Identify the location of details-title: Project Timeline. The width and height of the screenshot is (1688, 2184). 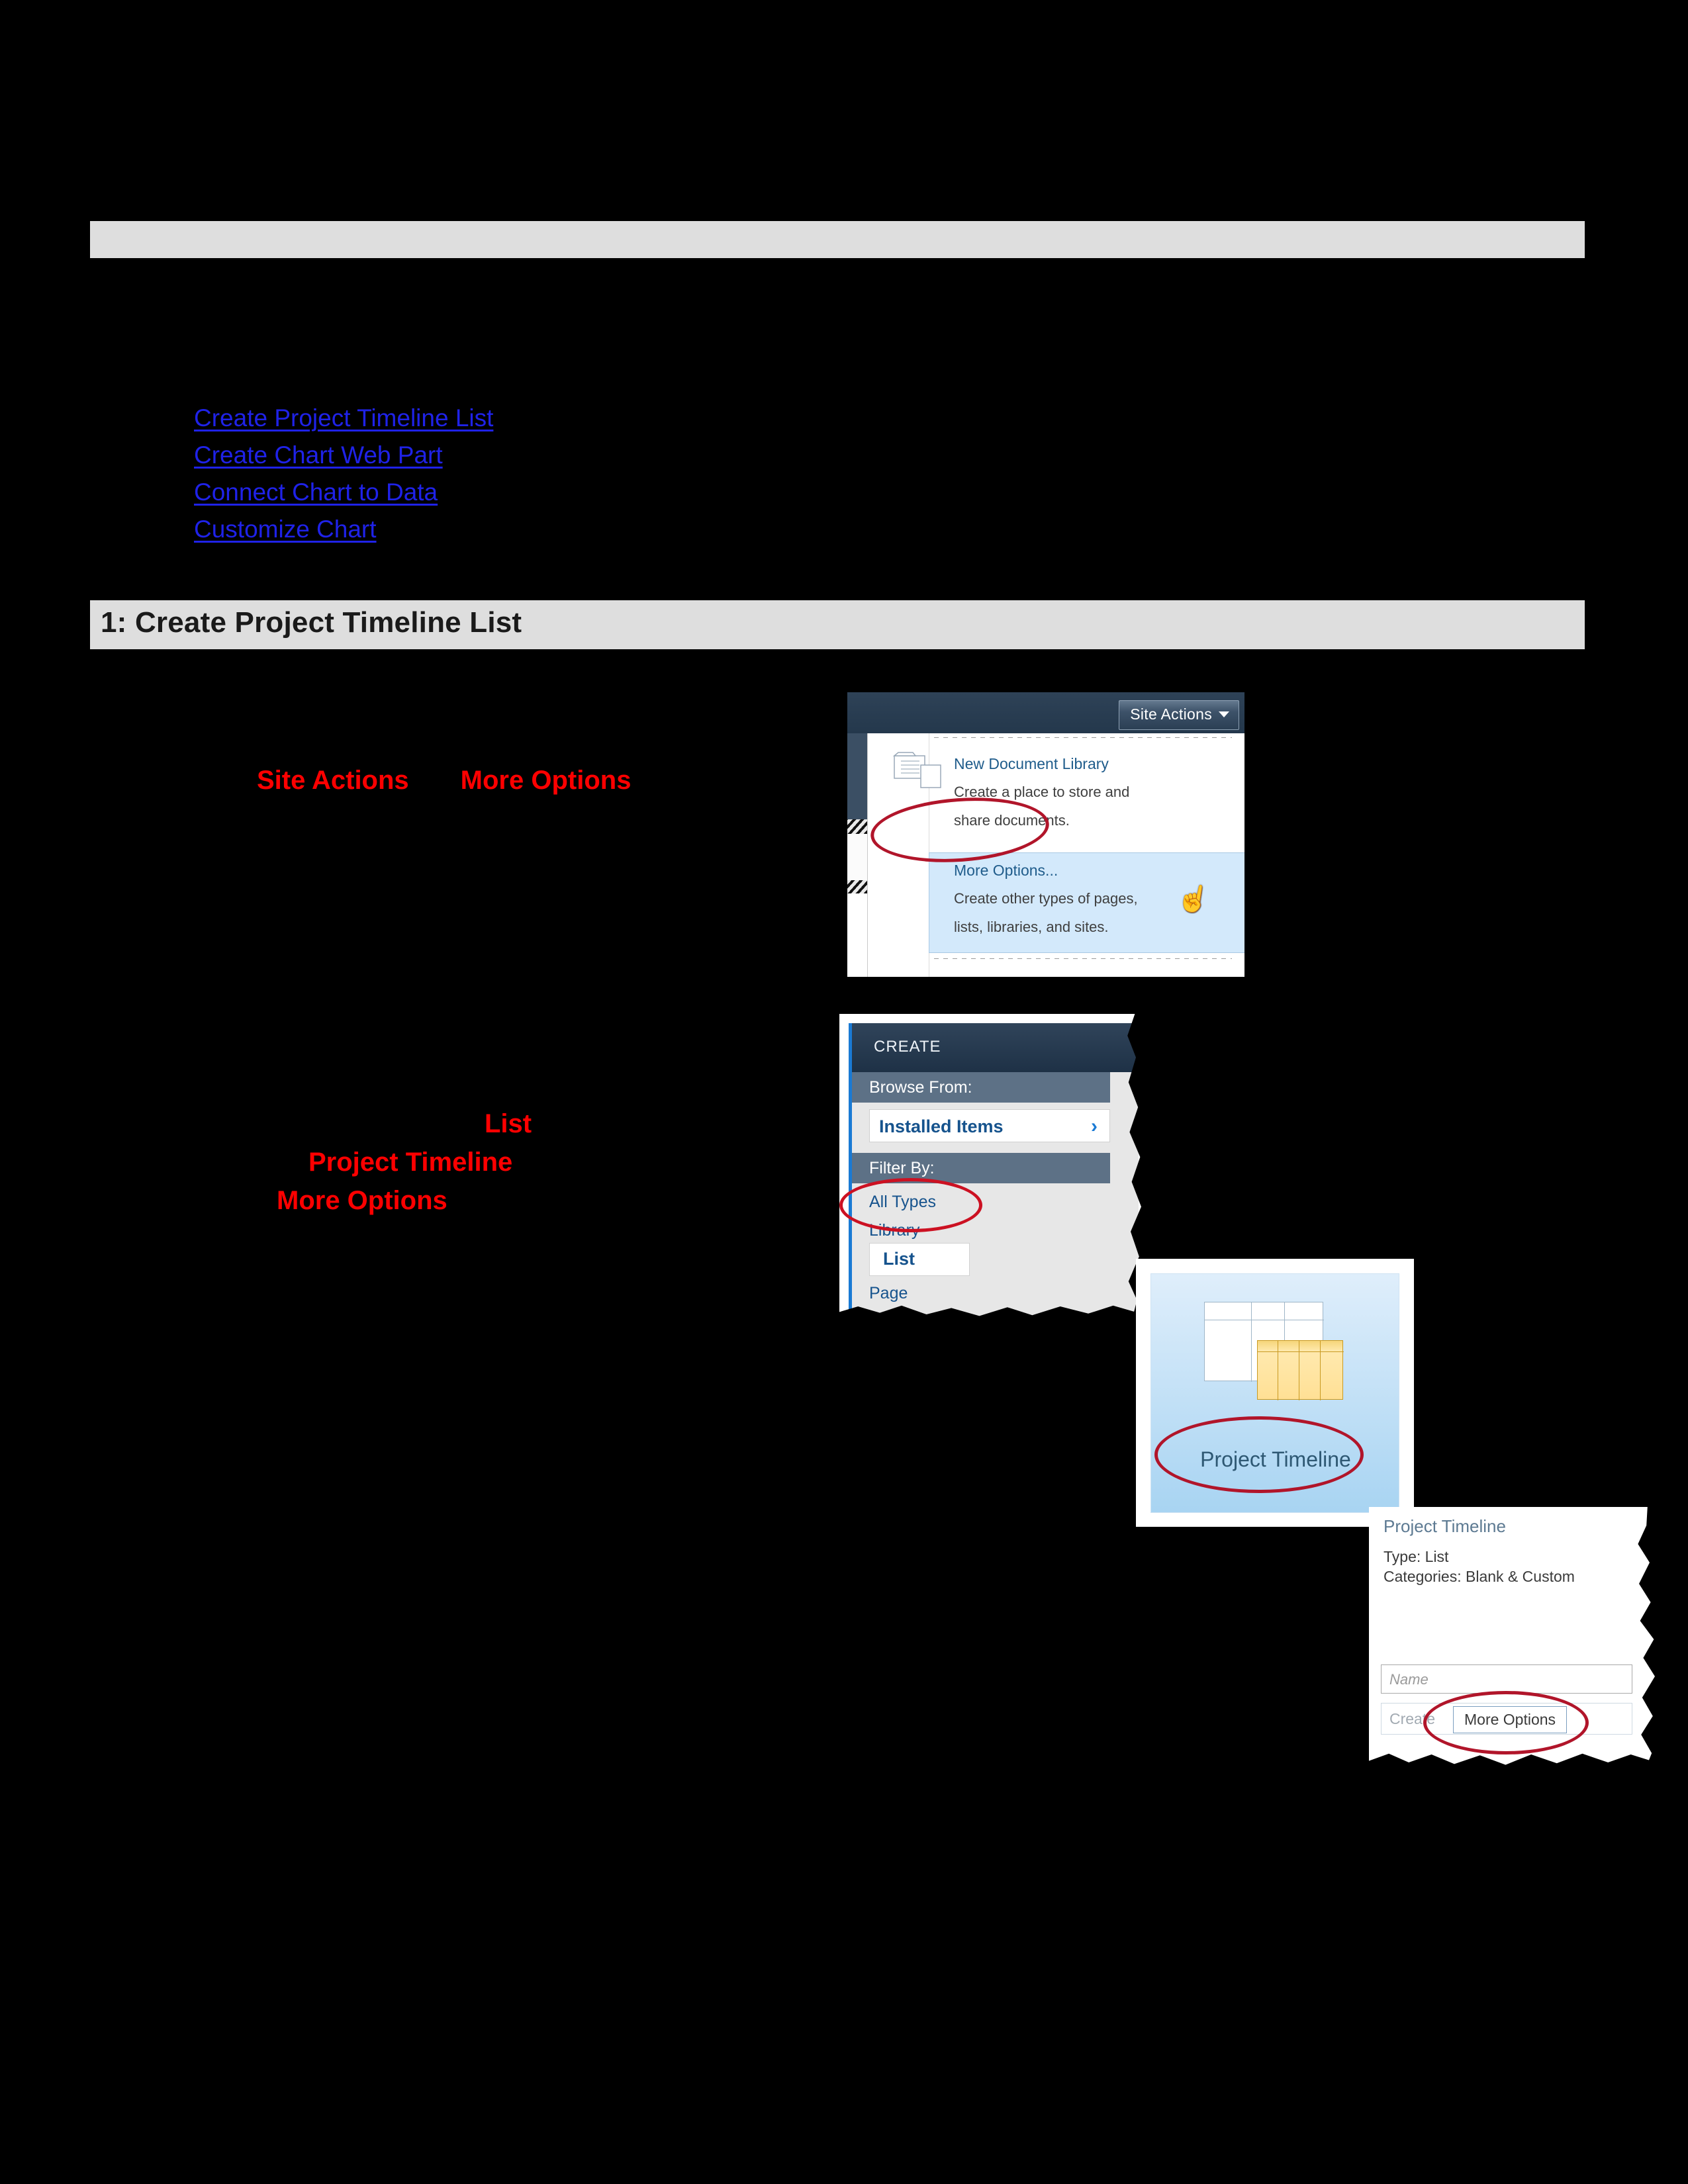
(1444, 1526).